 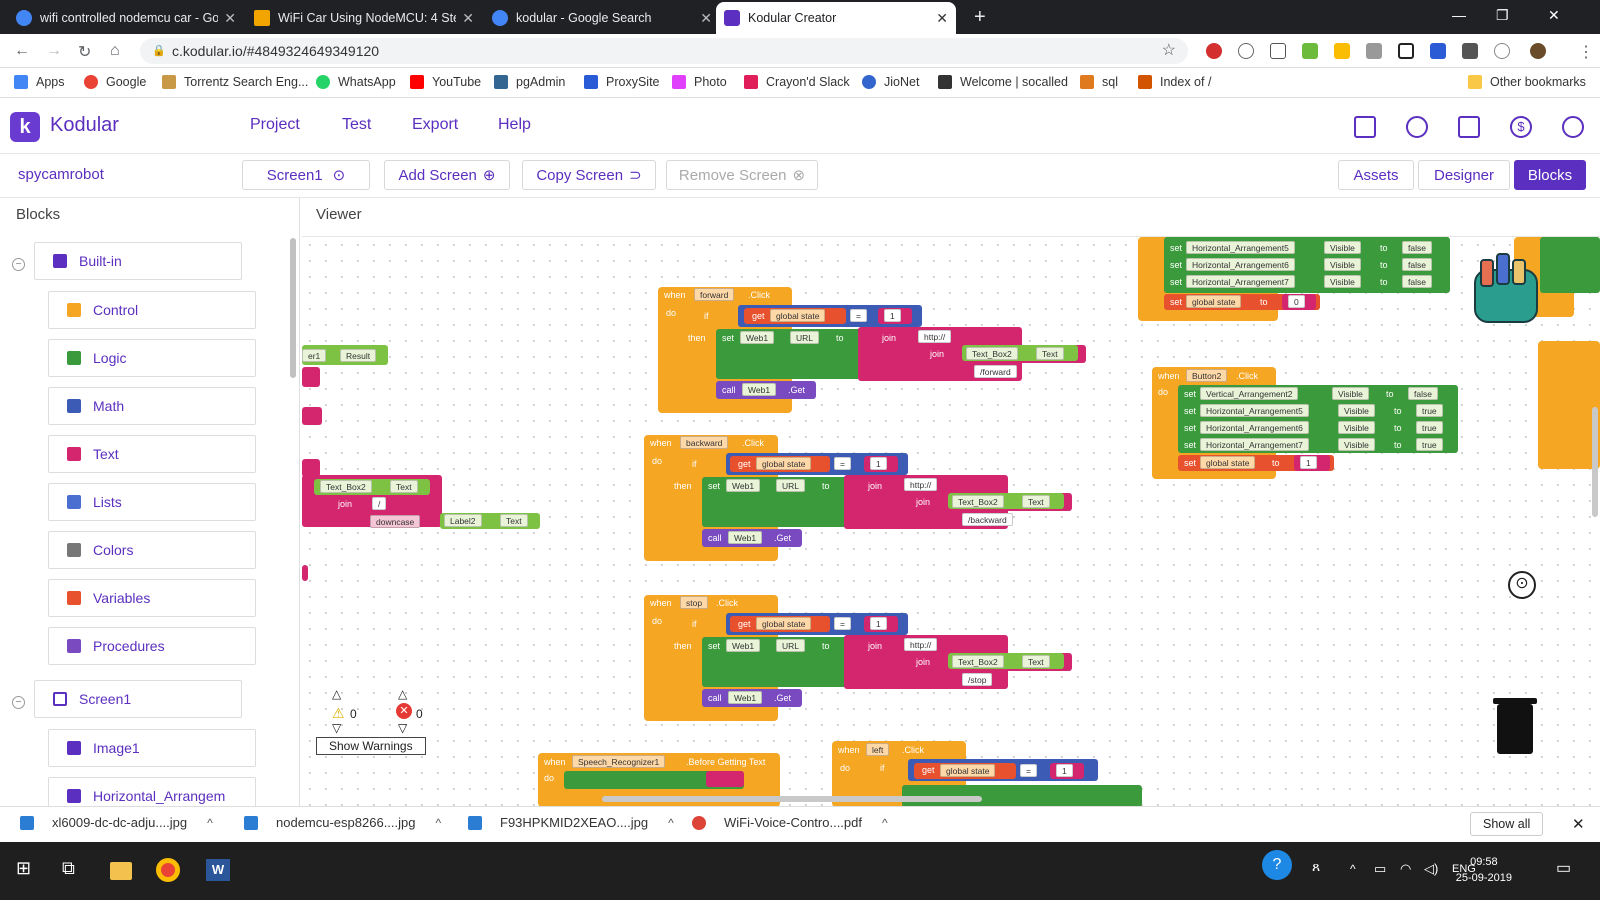 I want to click on warnings-up-icon: △, so click(x=336, y=694).